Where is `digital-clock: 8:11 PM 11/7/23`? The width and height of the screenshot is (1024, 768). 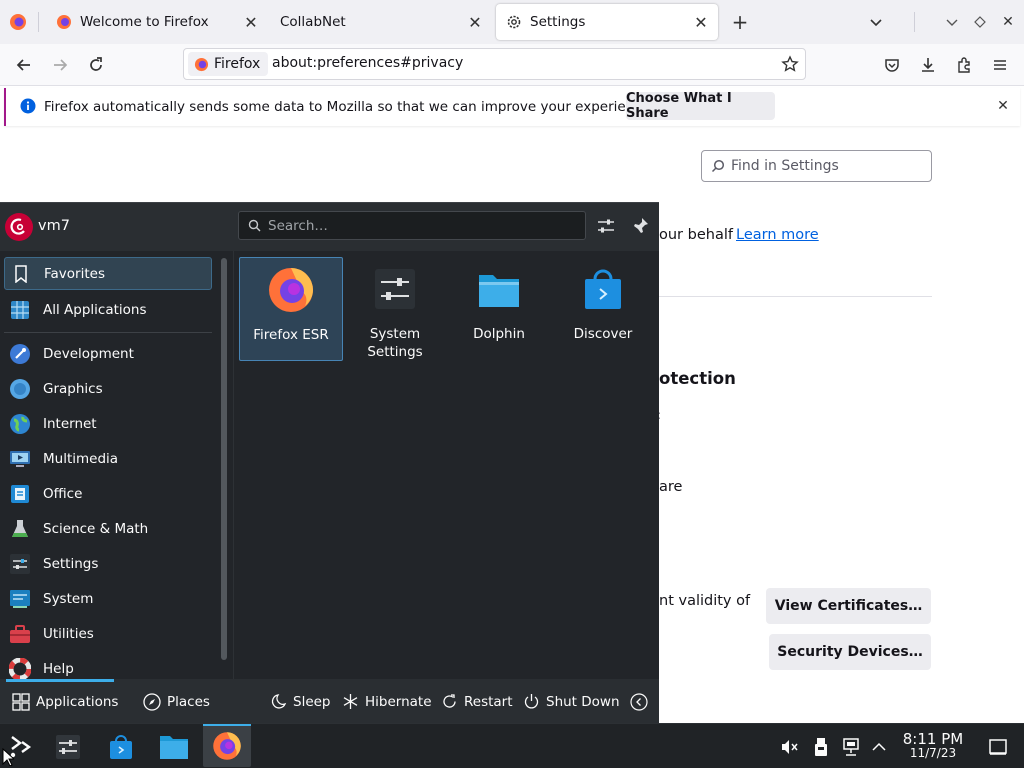 digital-clock: 8:11 PM 11/7/23 is located at coordinates (933, 745).